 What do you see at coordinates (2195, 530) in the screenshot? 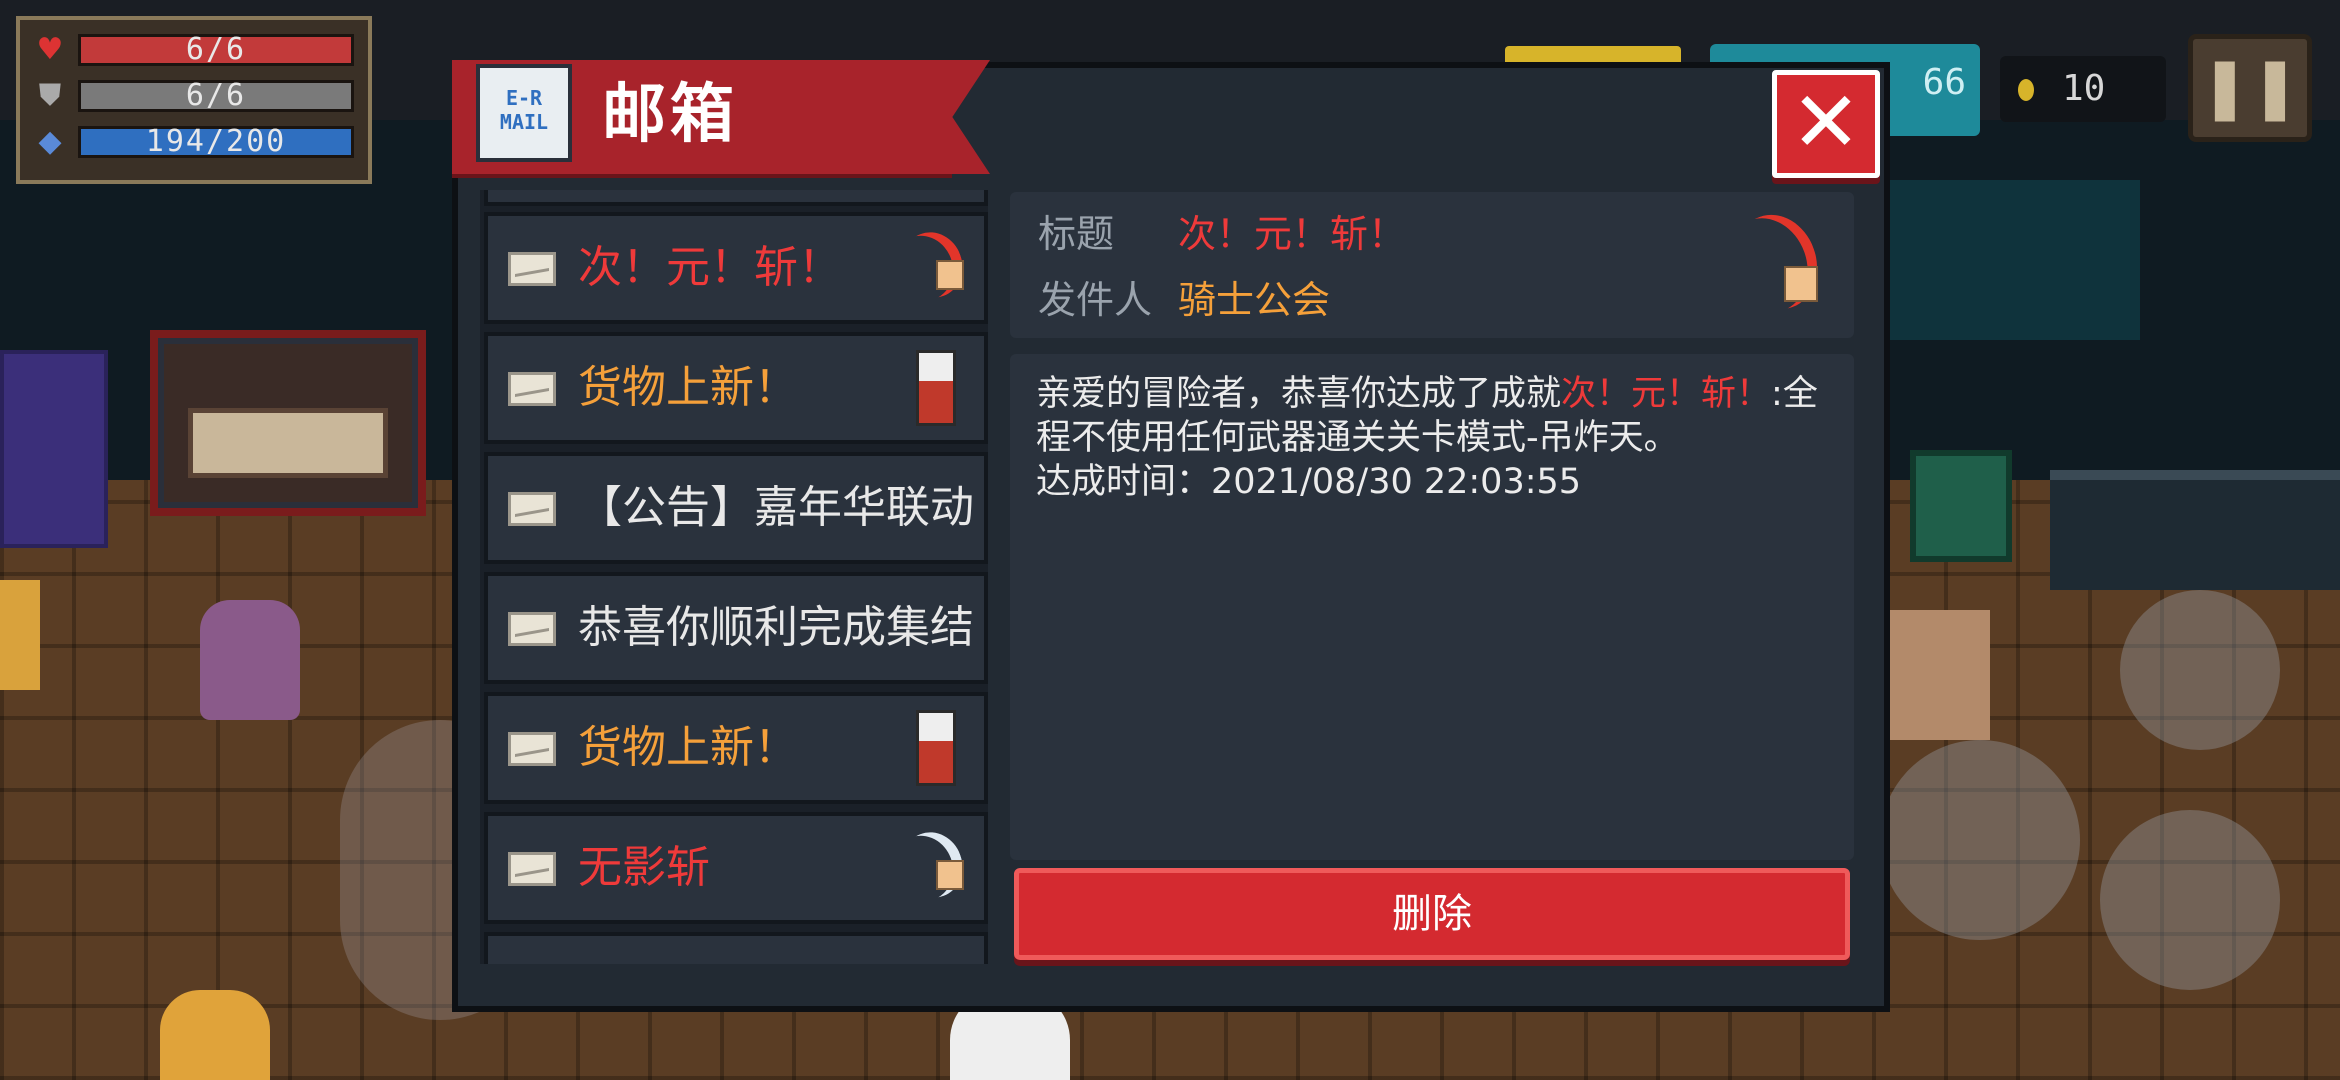
I see `counter` at bounding box center [2195, 530].